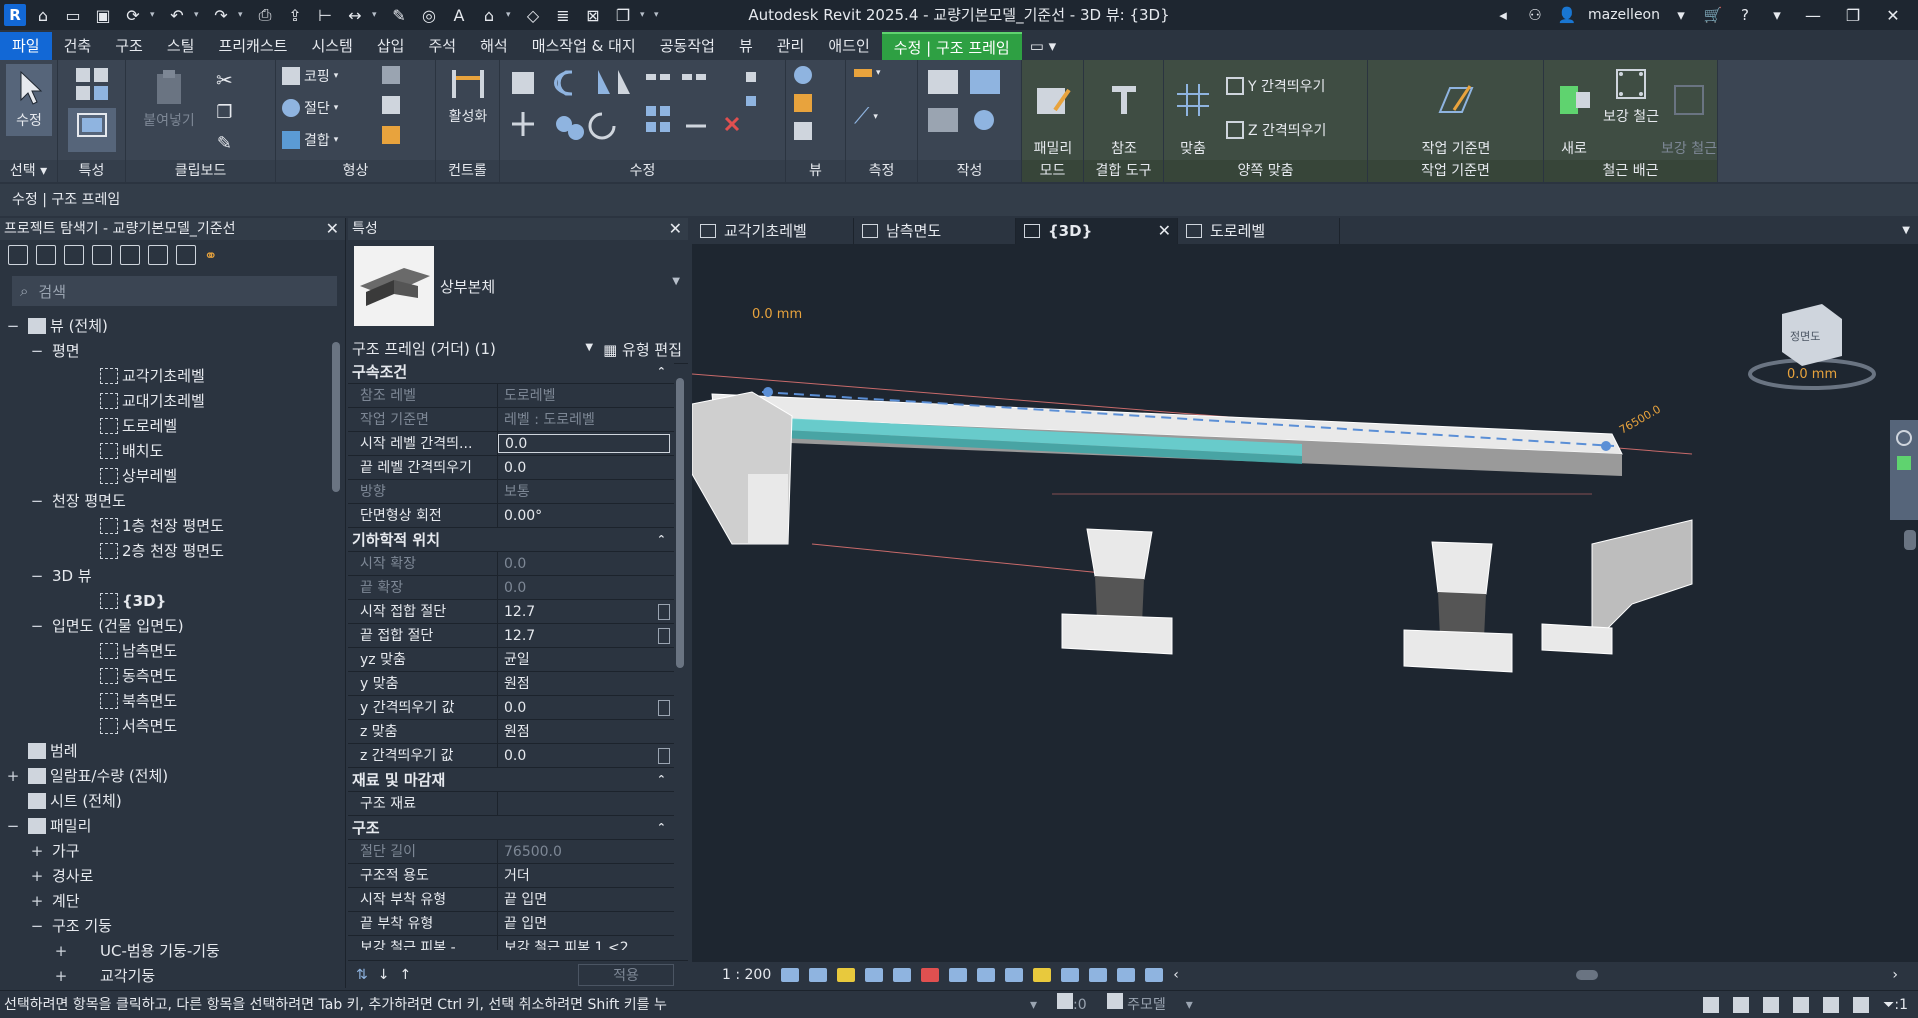 The width and height of the screenshot is (1918, 1018). Describe the element at coordinates (1276, 130) in the screenshot. I see `z-offset-button: Z 간격띄우기` at that location.